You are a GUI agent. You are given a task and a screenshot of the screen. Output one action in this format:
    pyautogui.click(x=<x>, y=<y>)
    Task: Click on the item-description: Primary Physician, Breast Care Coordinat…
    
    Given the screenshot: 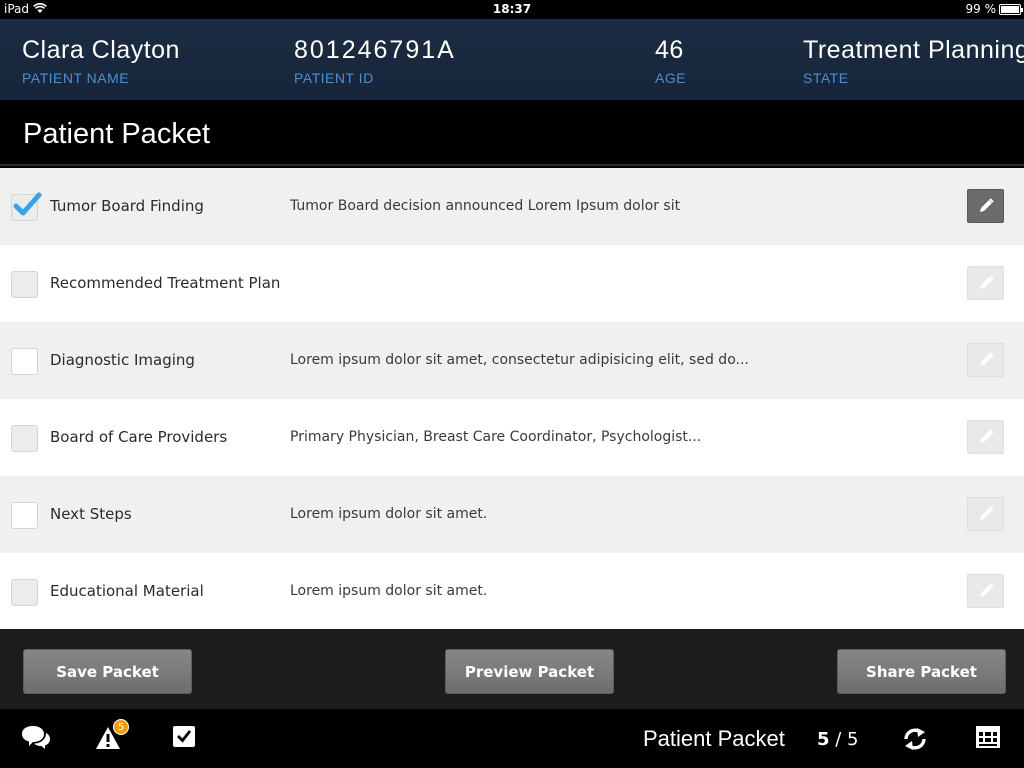 What is the action you would take?
    pyautogui.click(x=496, y=437)
    